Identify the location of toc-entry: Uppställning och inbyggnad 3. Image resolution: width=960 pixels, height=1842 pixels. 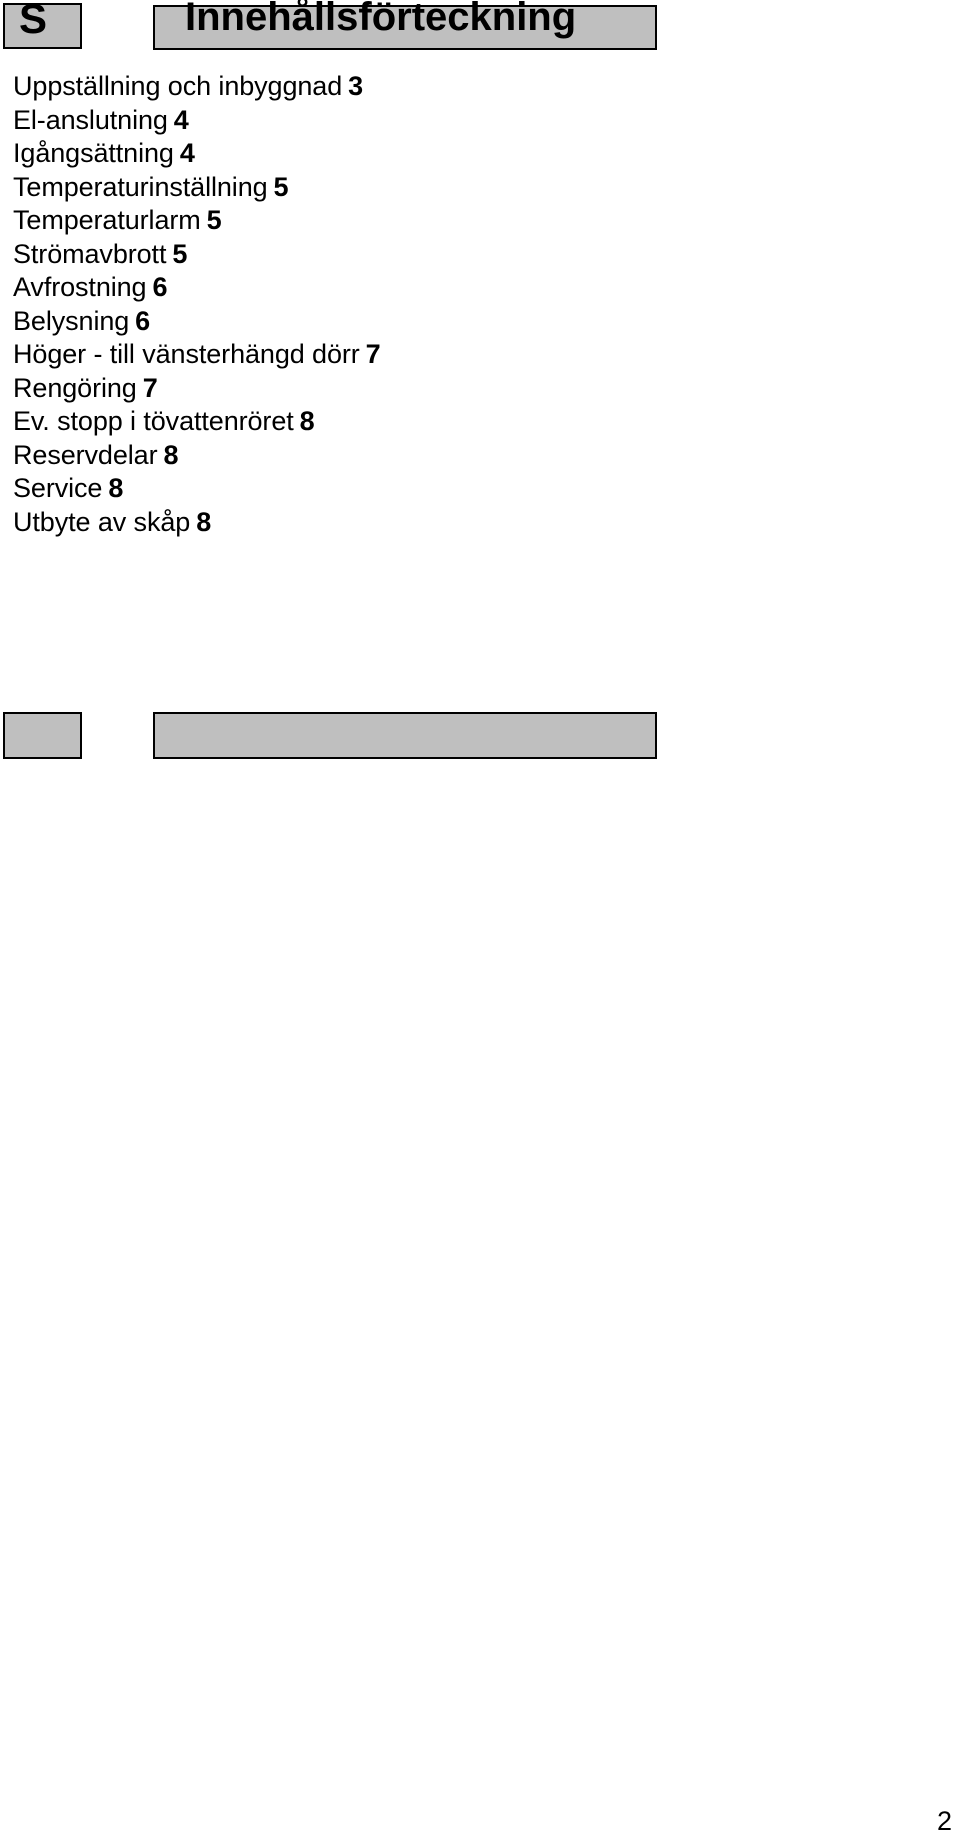
(363, 87).